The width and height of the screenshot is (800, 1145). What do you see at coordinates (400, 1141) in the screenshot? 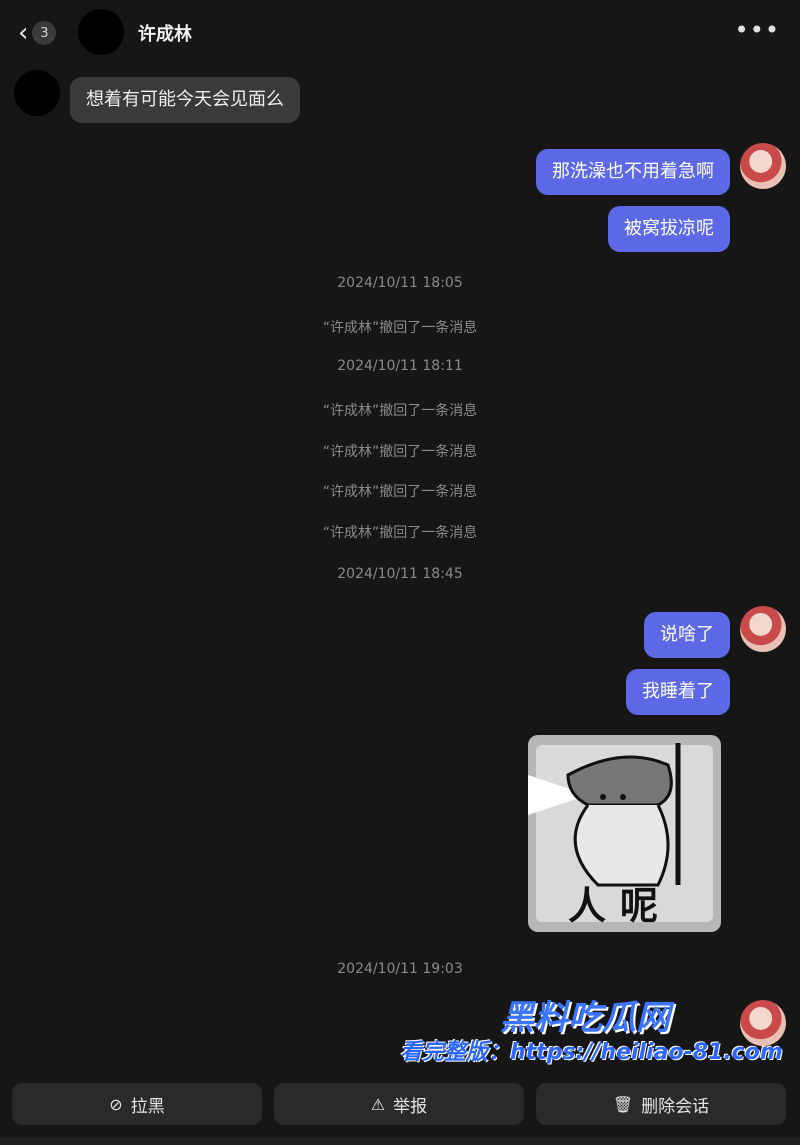
I see `input-area-edge` at bounding box center [400, 1141].